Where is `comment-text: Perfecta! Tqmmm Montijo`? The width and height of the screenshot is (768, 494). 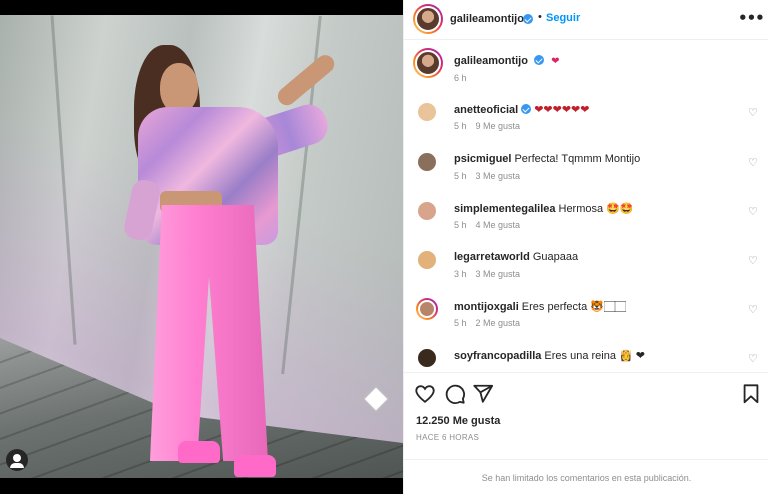 comment-text: Perfecta! Tqmmm Montijo is located at coordinates (577, 159).